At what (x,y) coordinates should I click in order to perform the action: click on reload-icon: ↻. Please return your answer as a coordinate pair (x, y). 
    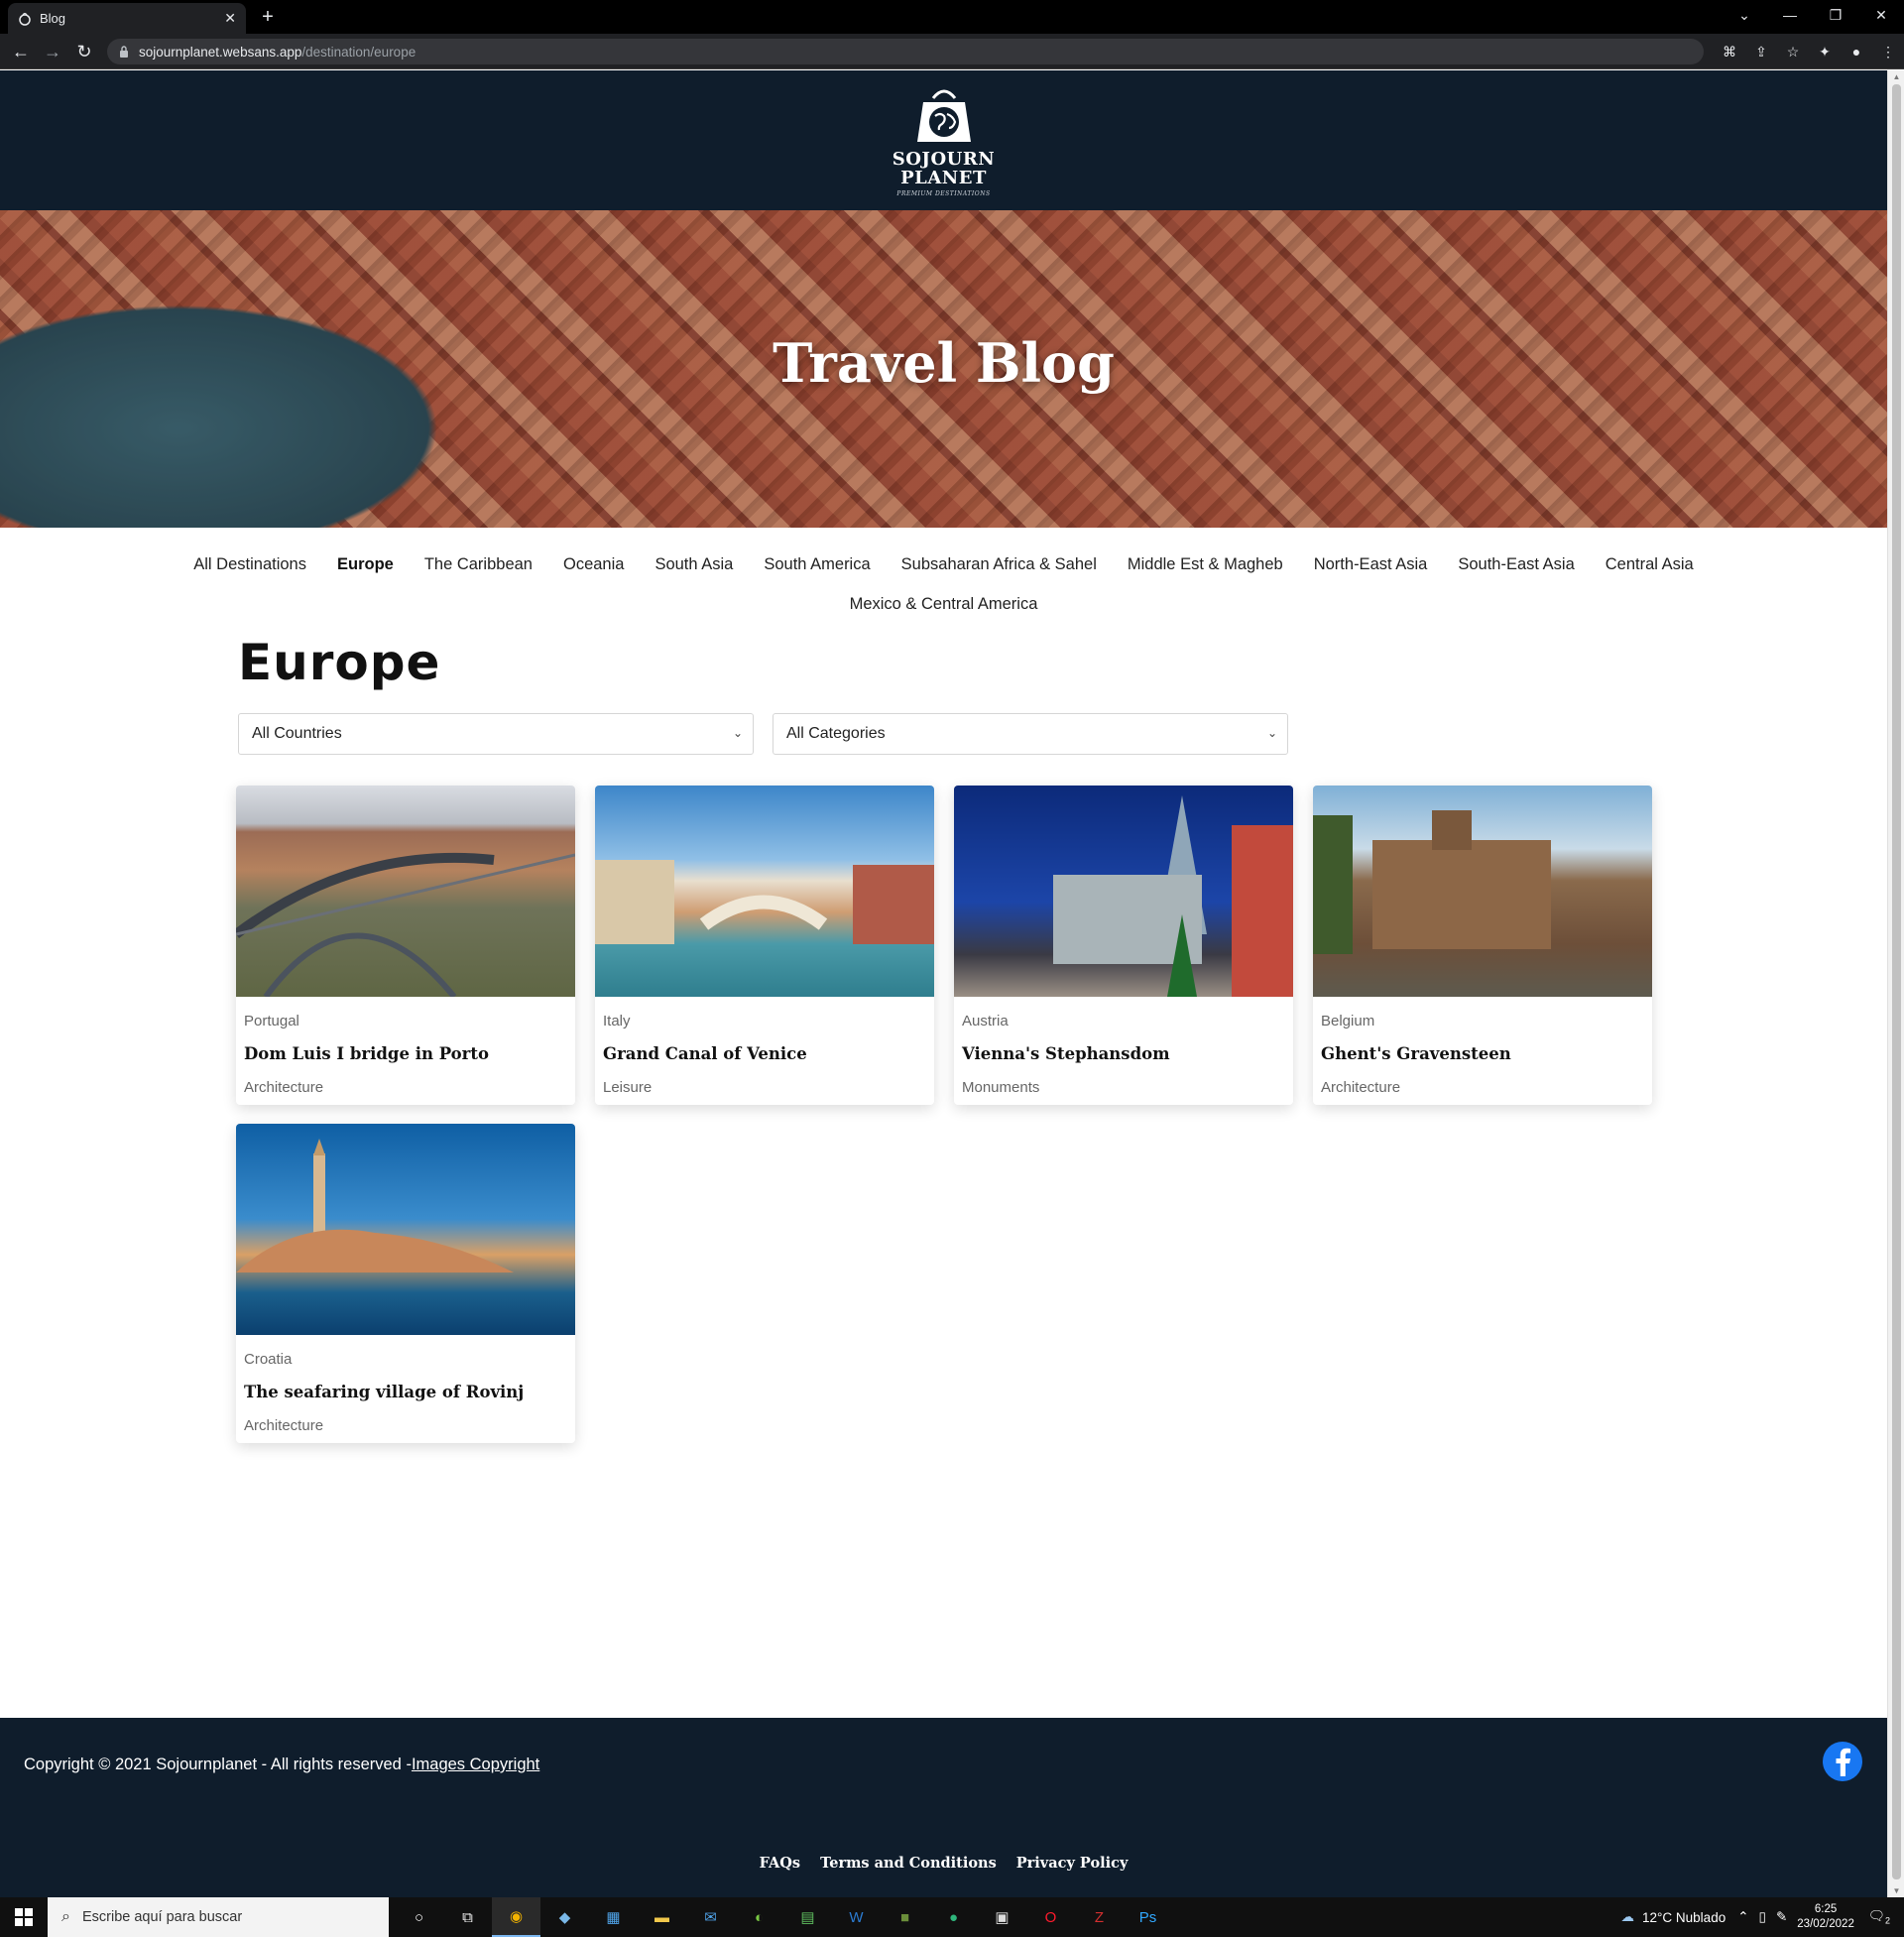
    Looking at the image, I should click on (84, 52).